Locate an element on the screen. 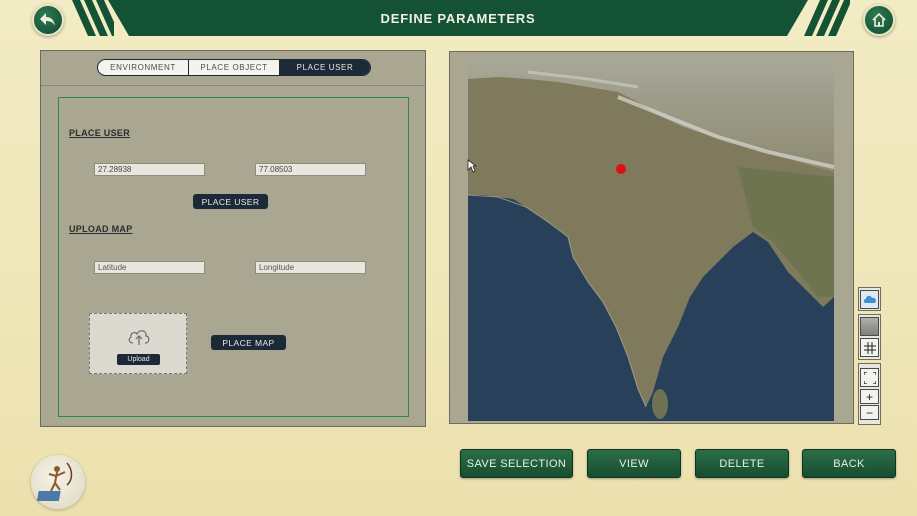 The height and width of the screenshot is (516, 917). back-arrow-icon is located at coordinates (47, 19).